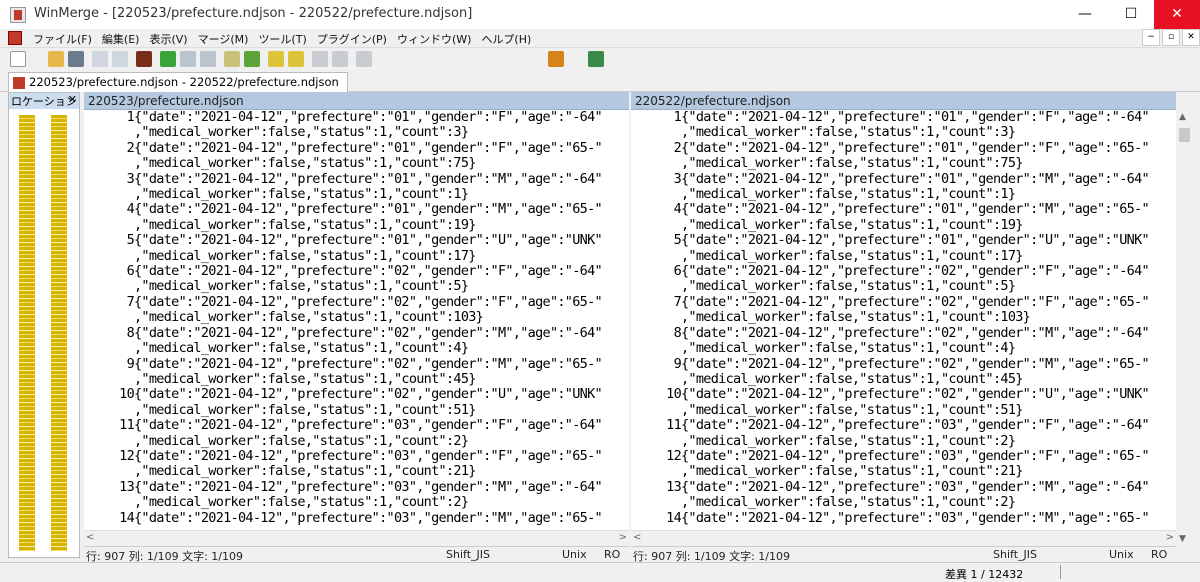 The height and width of the screenshot is (582, 1200). What do you see at coordinates (188, 59) in the screenshot?
I see `copy-right-icon` at bounding box center [188, 59].